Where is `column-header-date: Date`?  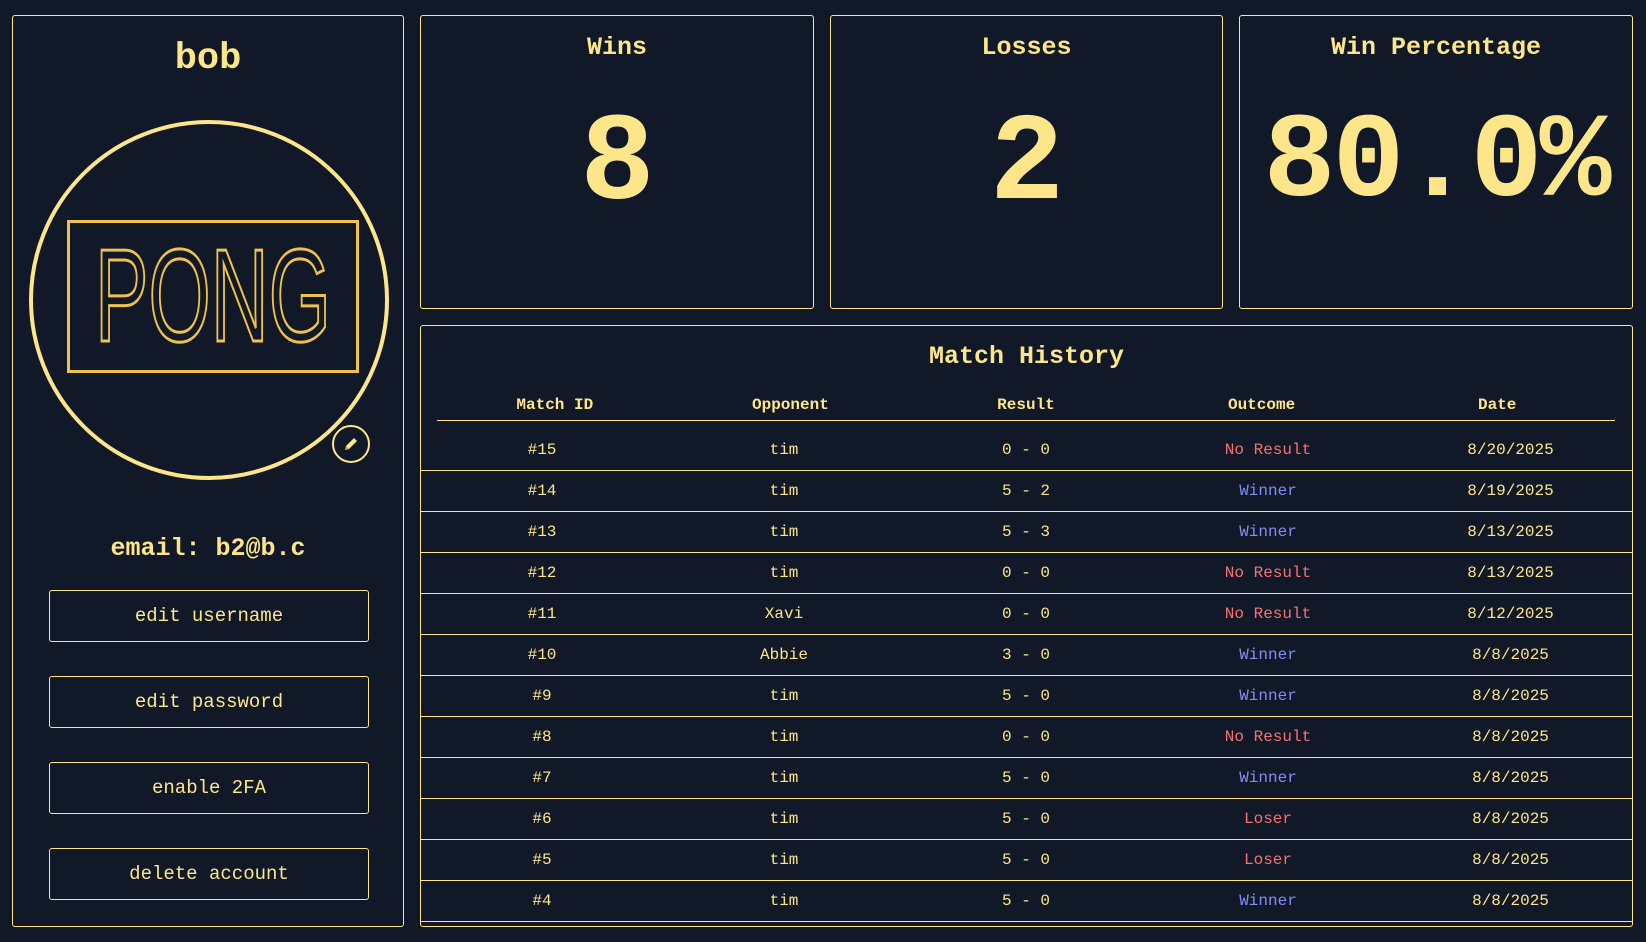 column-header-date: Date is located at coordinates (1497, 405).